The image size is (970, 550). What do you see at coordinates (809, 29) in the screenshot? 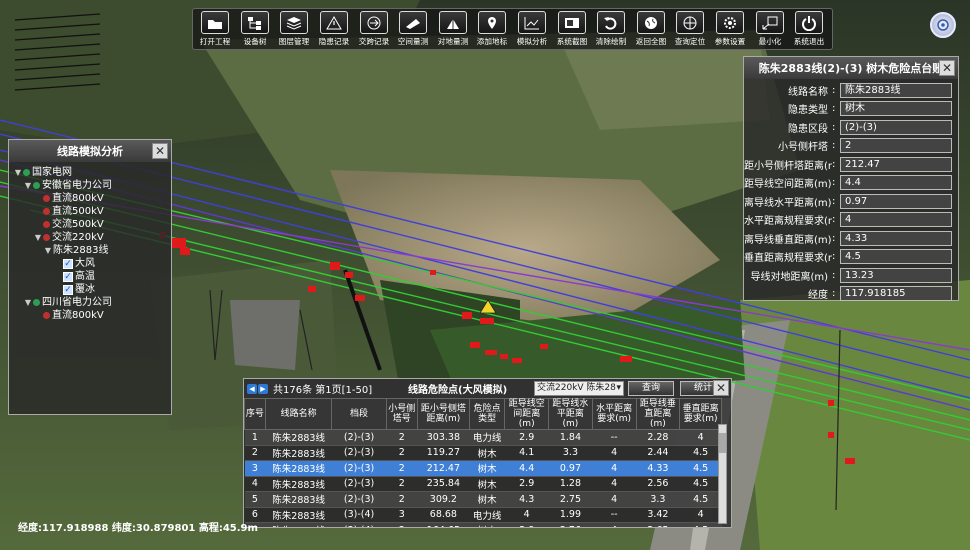
I see `toolbar-button-power: 系统退出` at bounding box center [809, 29].